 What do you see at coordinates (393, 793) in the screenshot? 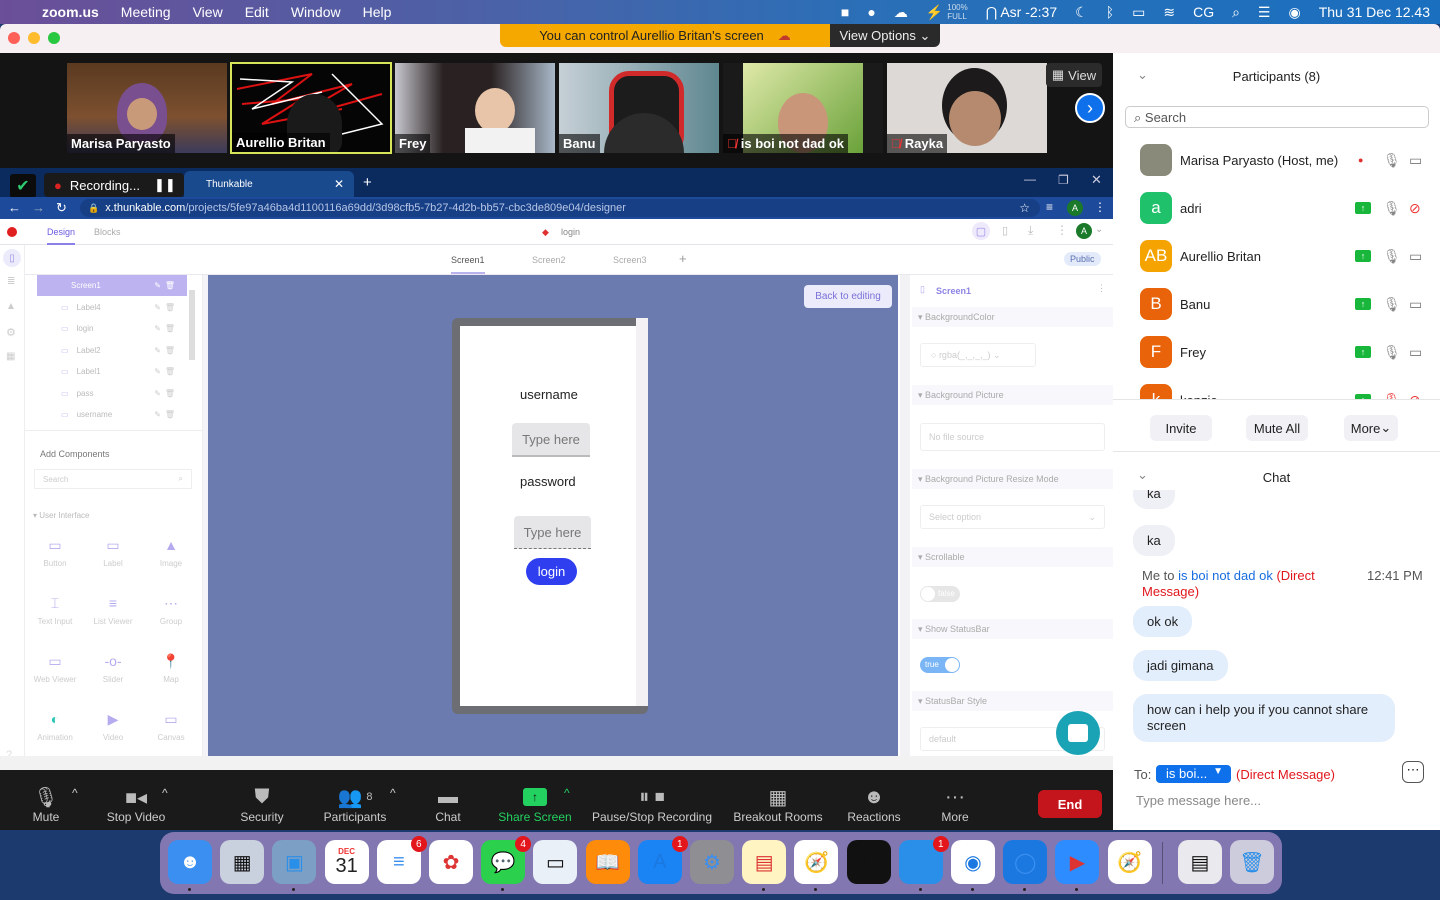
I see `participants-caret-icon: ^` at bounding box center [393, 793].